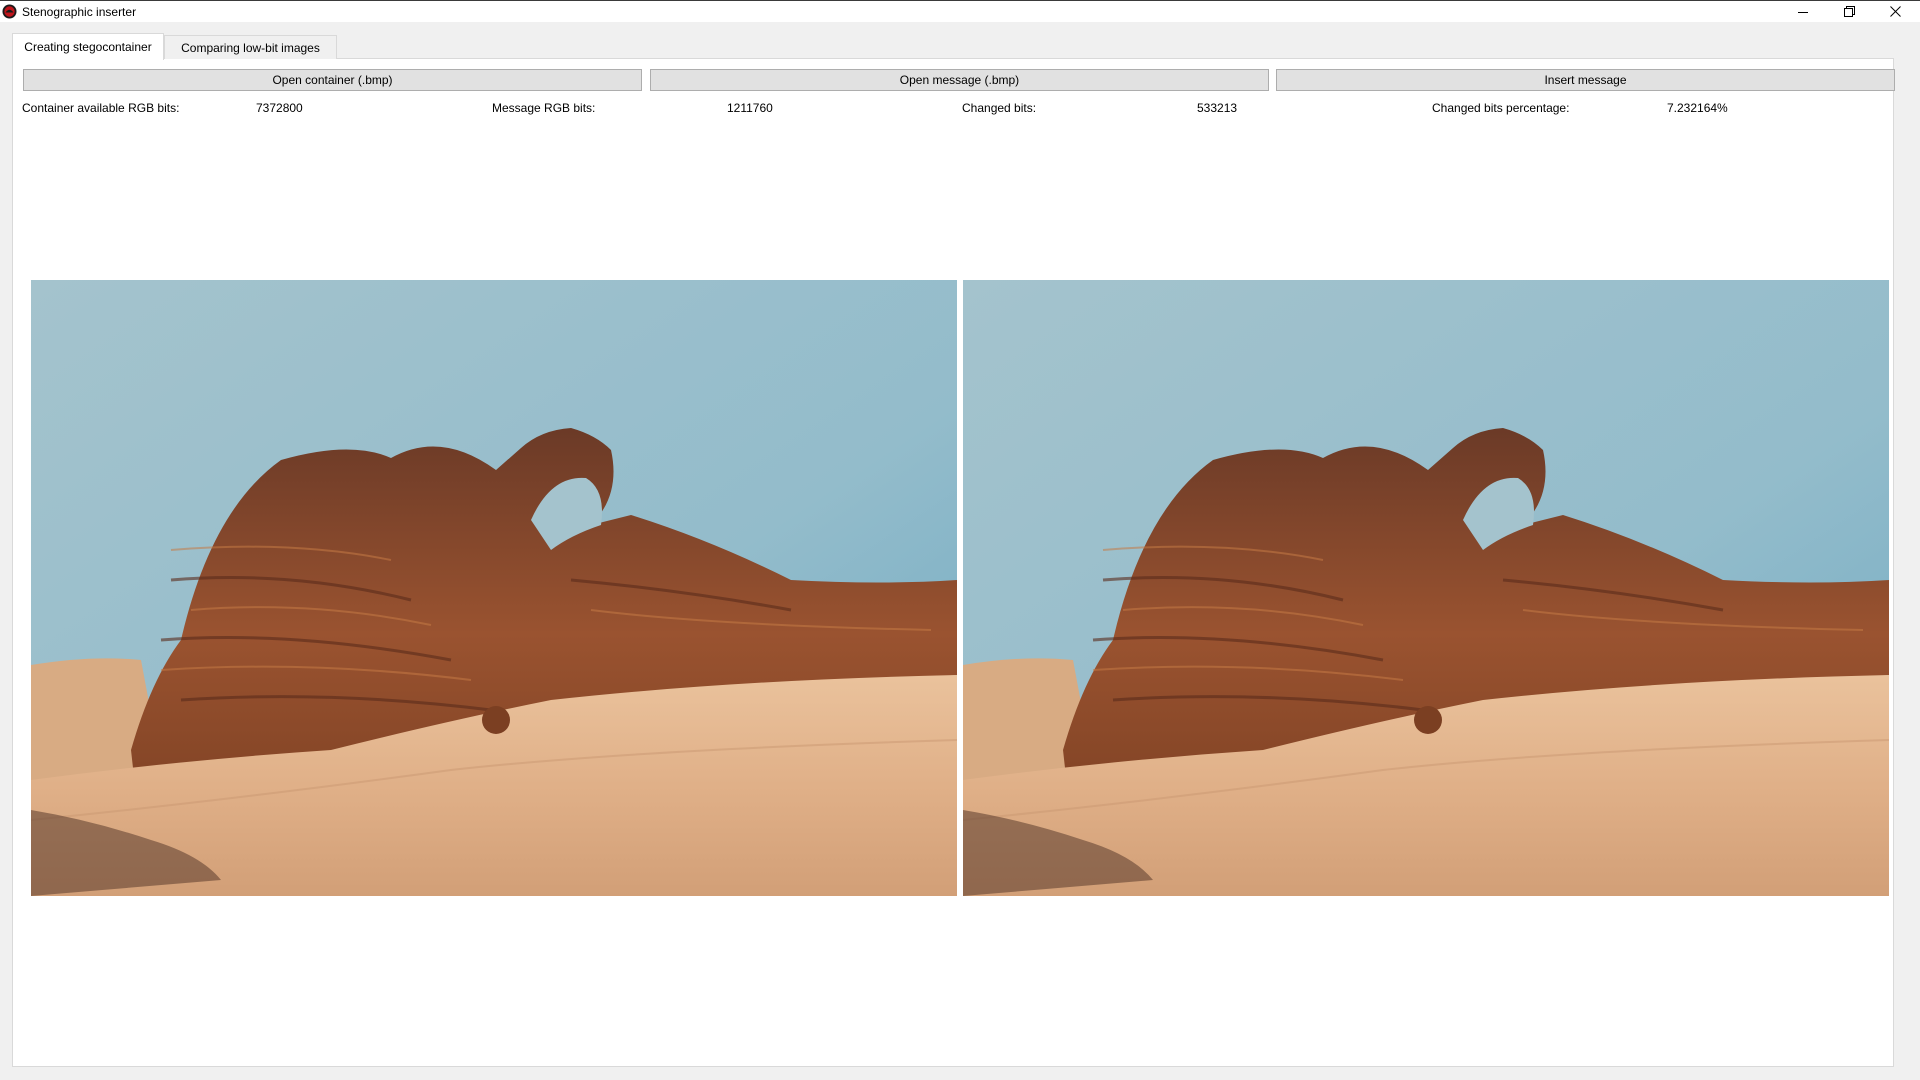 Image resolution: width=1920 pixels, height=1080 pixels. I want to click on minimize-icon, so click(1803, 12).